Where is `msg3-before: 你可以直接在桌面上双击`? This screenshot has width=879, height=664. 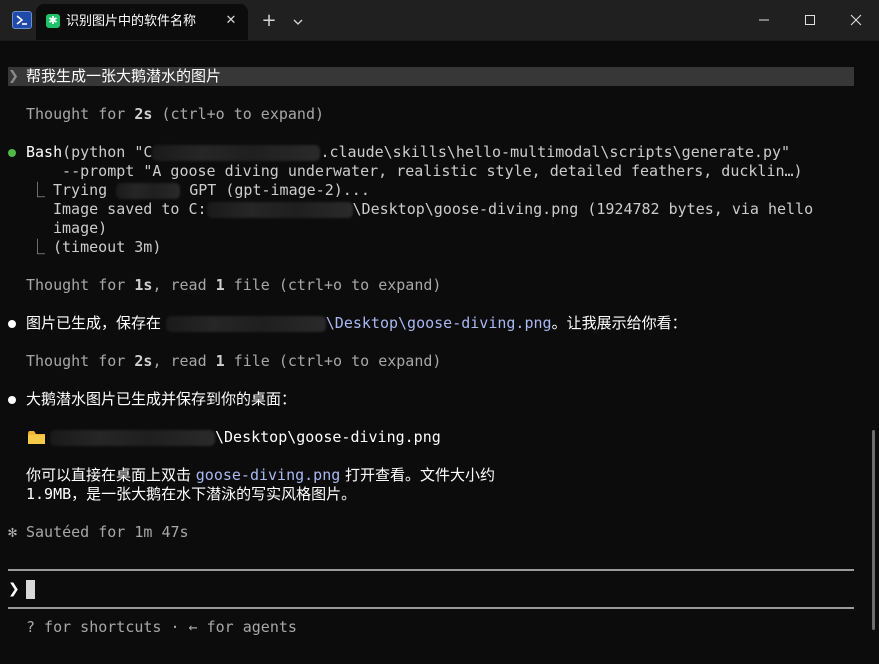 msg3-before: 你可以直接在桌面上双击 is located at coordinates (111, 475).